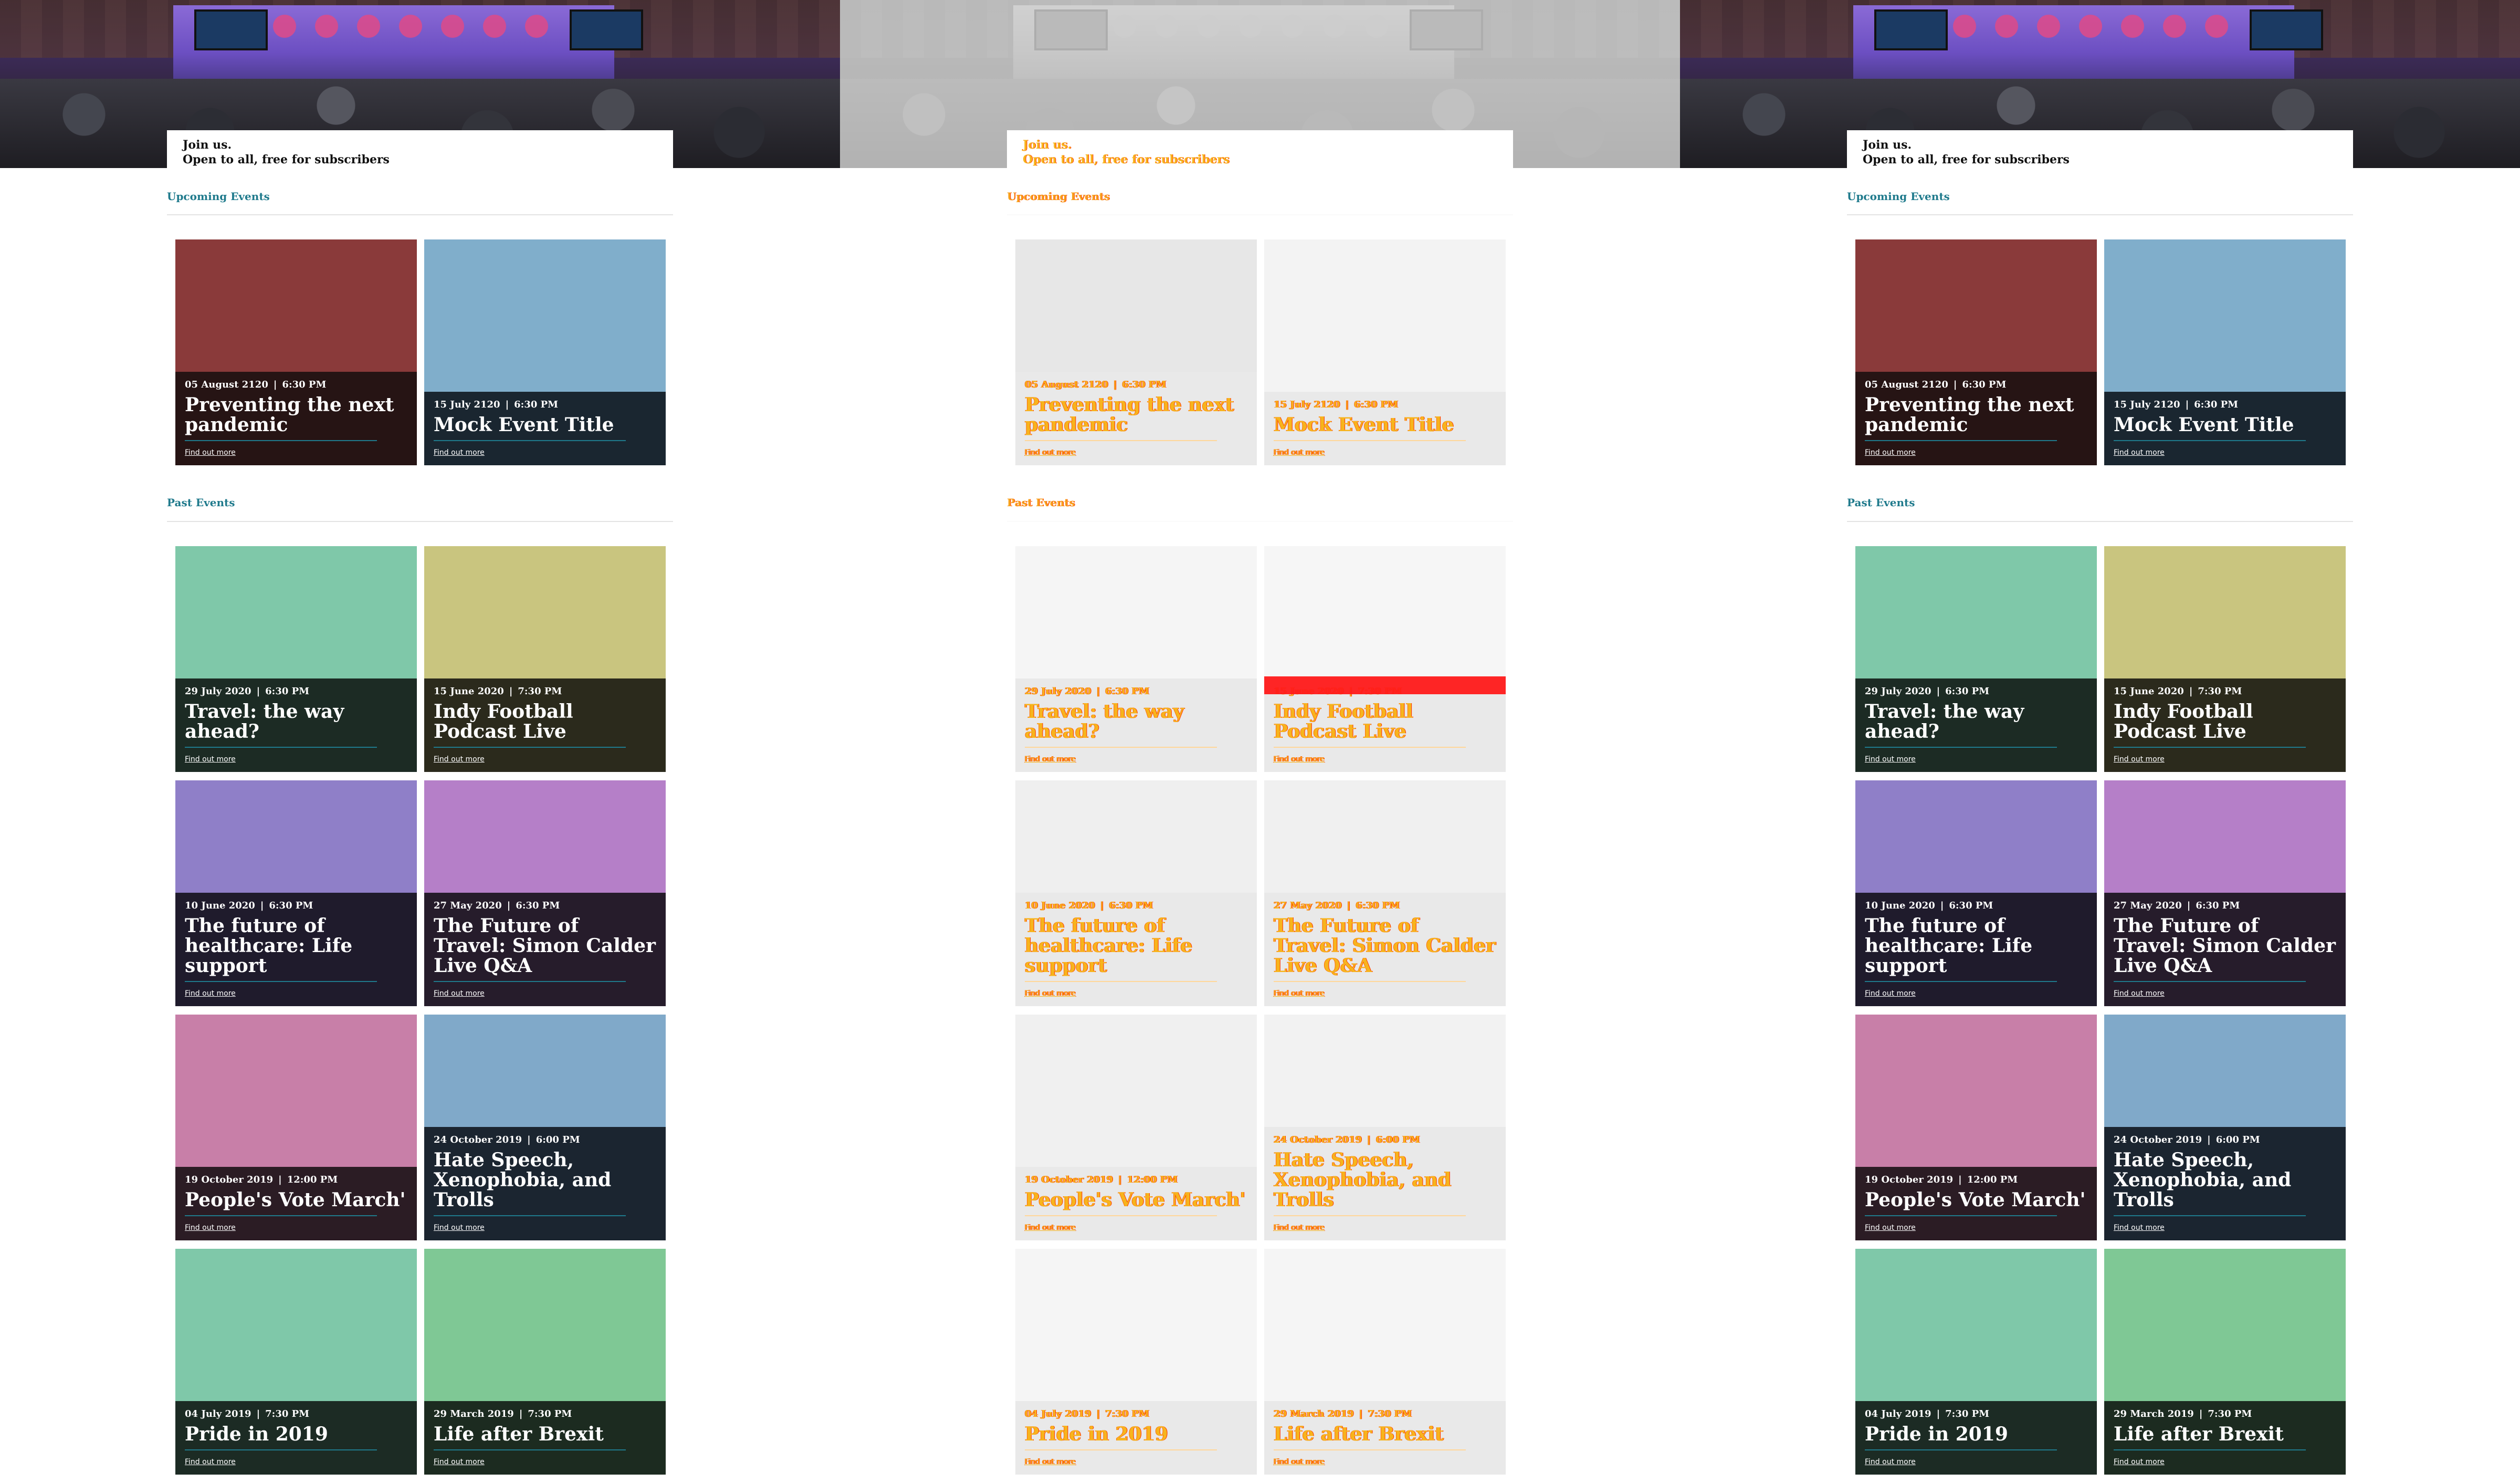 The height and width of the screenshot is (1483, 2520). What do you see at coordinates (474, 1414) in the screenshot?
I see `event-date: 29 March 2019` at bounding box center [474, 1414].